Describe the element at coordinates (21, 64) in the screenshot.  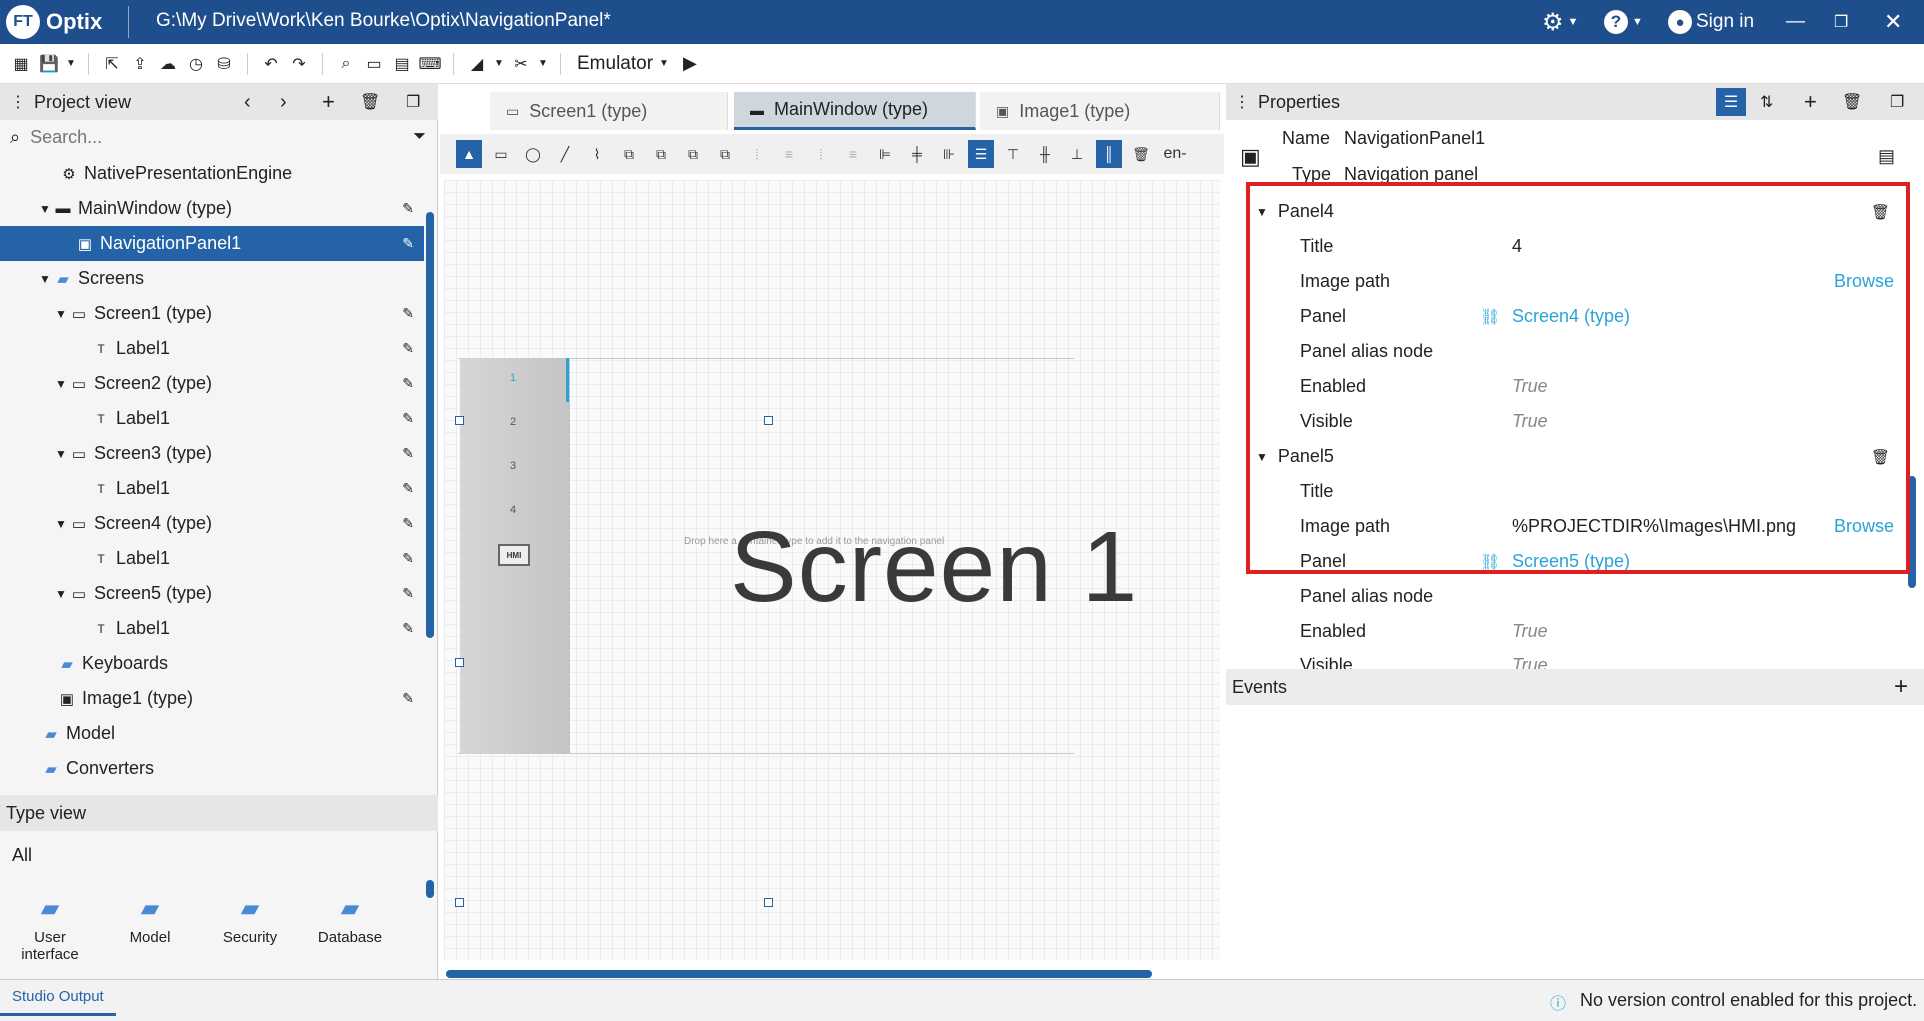
I see `layout-icon: ▦` at that location.